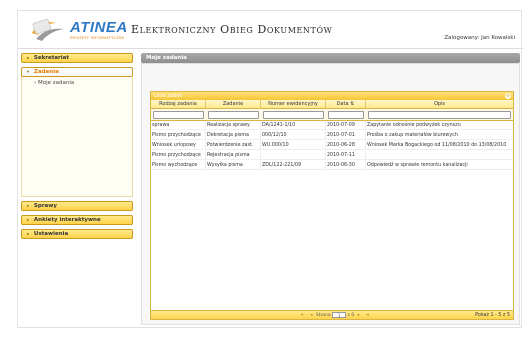 This screenshot has height=338, width=531. What do you see at coordinates (346, 125) in the screenshot?
I see `cell-data: 2010-07-09` at bounding box center [346, 125].